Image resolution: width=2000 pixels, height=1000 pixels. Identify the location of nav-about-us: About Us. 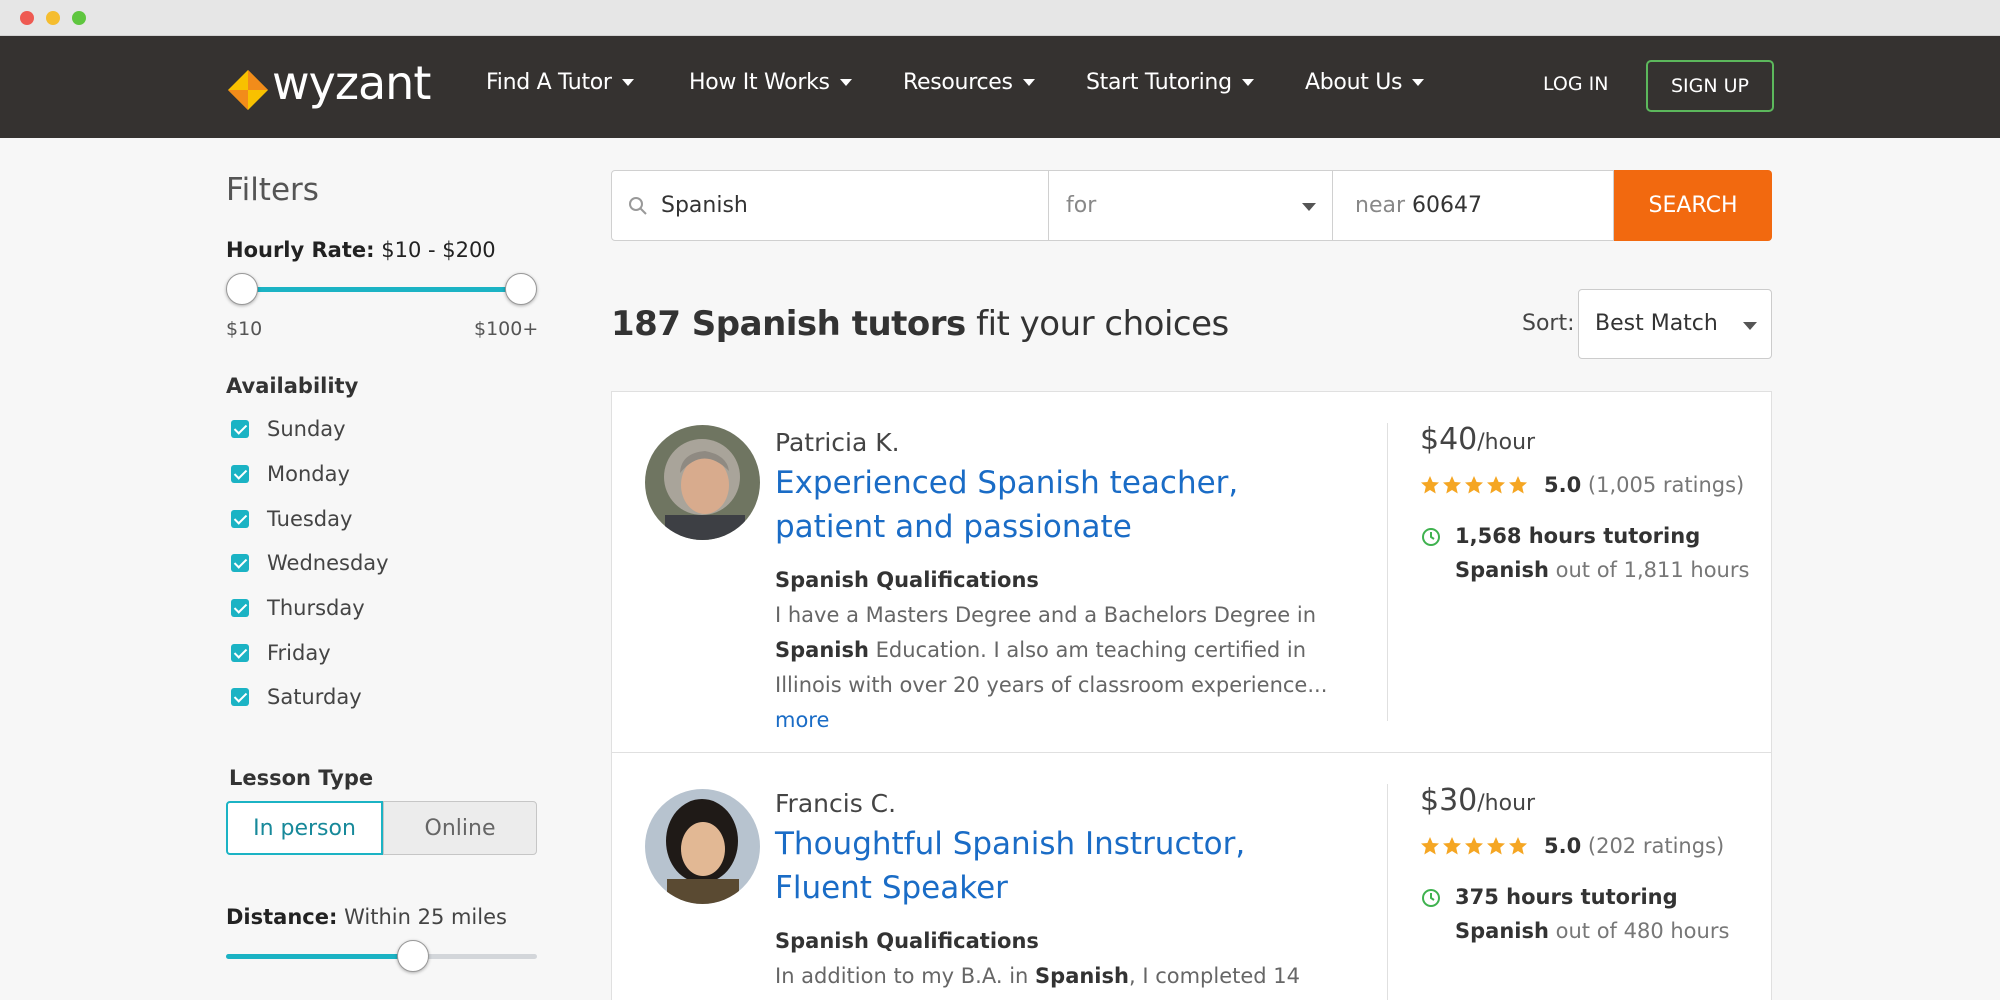
(1365, 82).